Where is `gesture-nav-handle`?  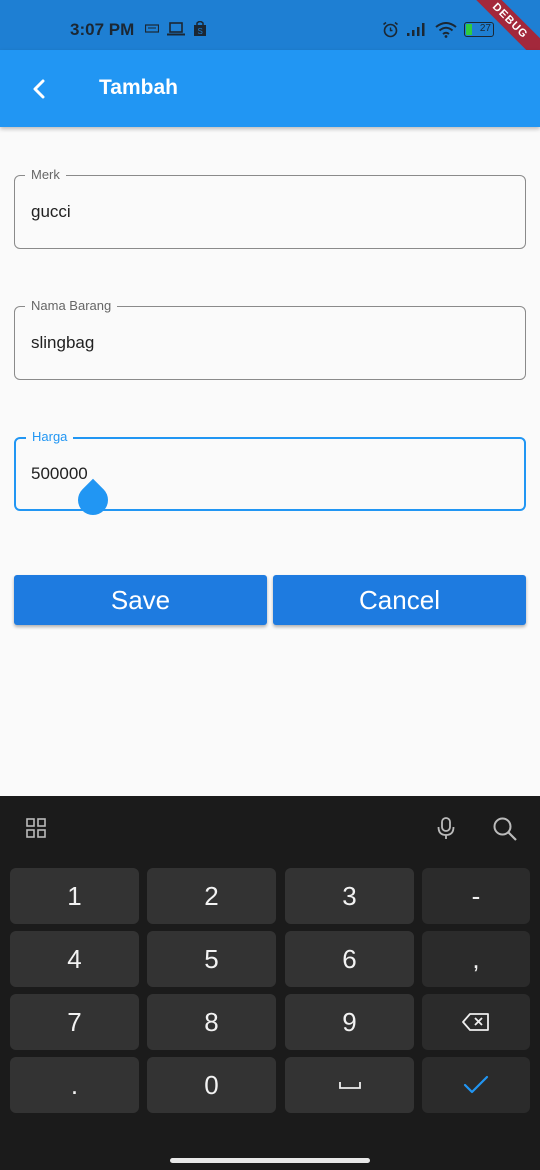
gesture-nav-handle is located at coordinates (270, 1160).